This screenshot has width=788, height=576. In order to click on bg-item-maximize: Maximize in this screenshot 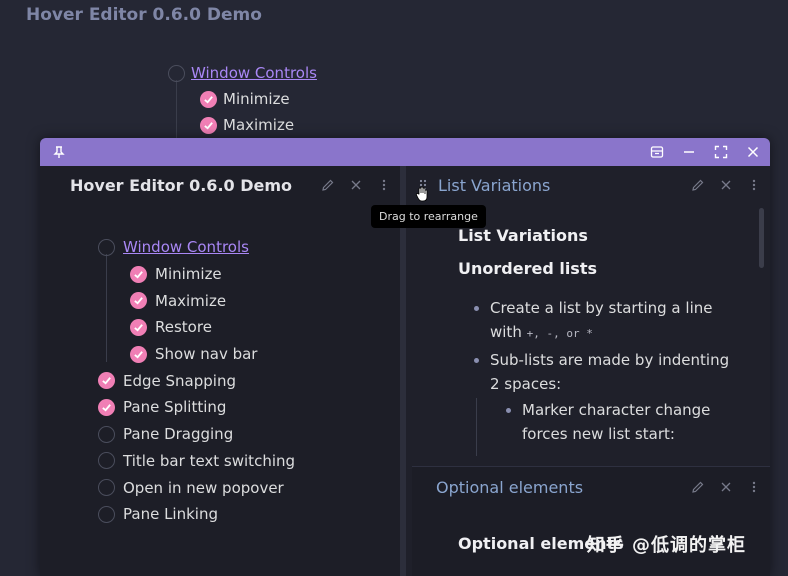, I will do `click(242, 125)`.